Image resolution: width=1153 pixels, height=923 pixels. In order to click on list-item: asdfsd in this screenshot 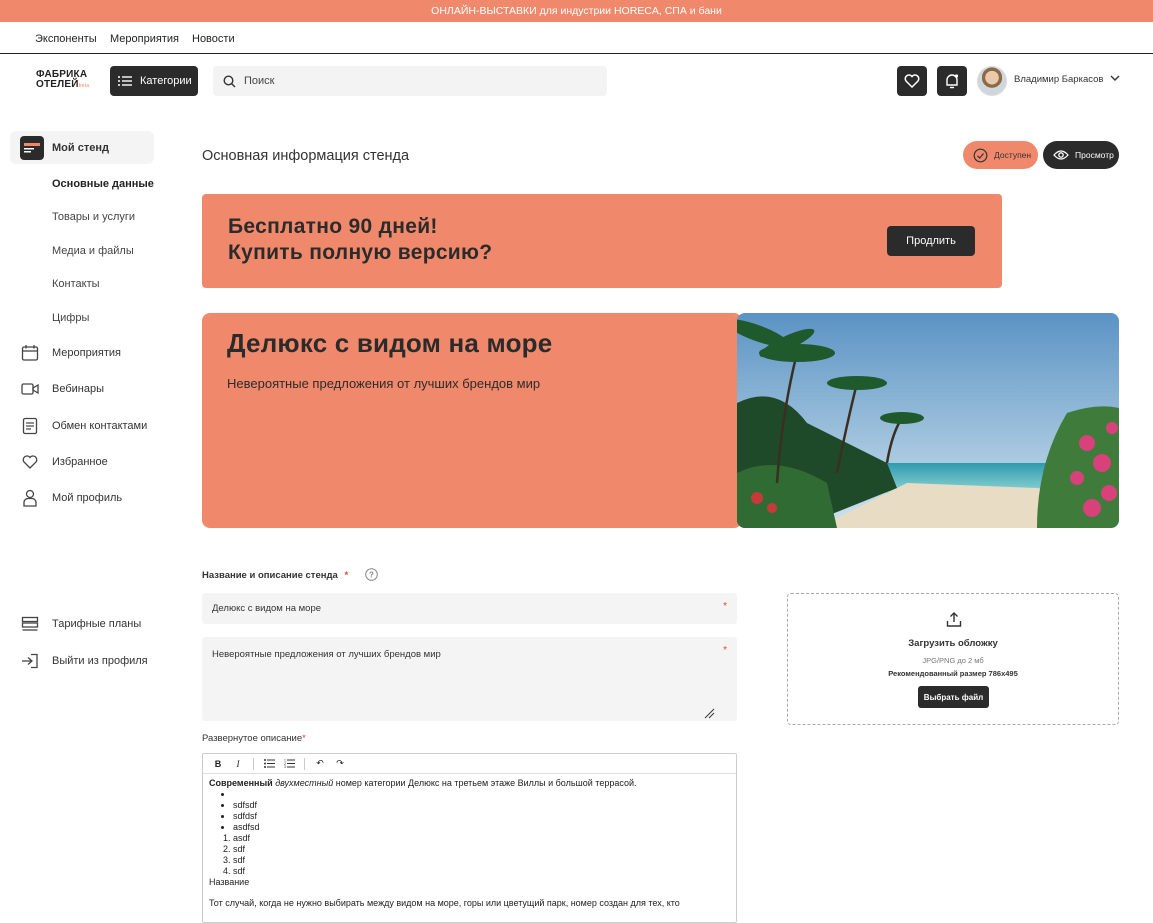, I will do `click(481, 827)`.